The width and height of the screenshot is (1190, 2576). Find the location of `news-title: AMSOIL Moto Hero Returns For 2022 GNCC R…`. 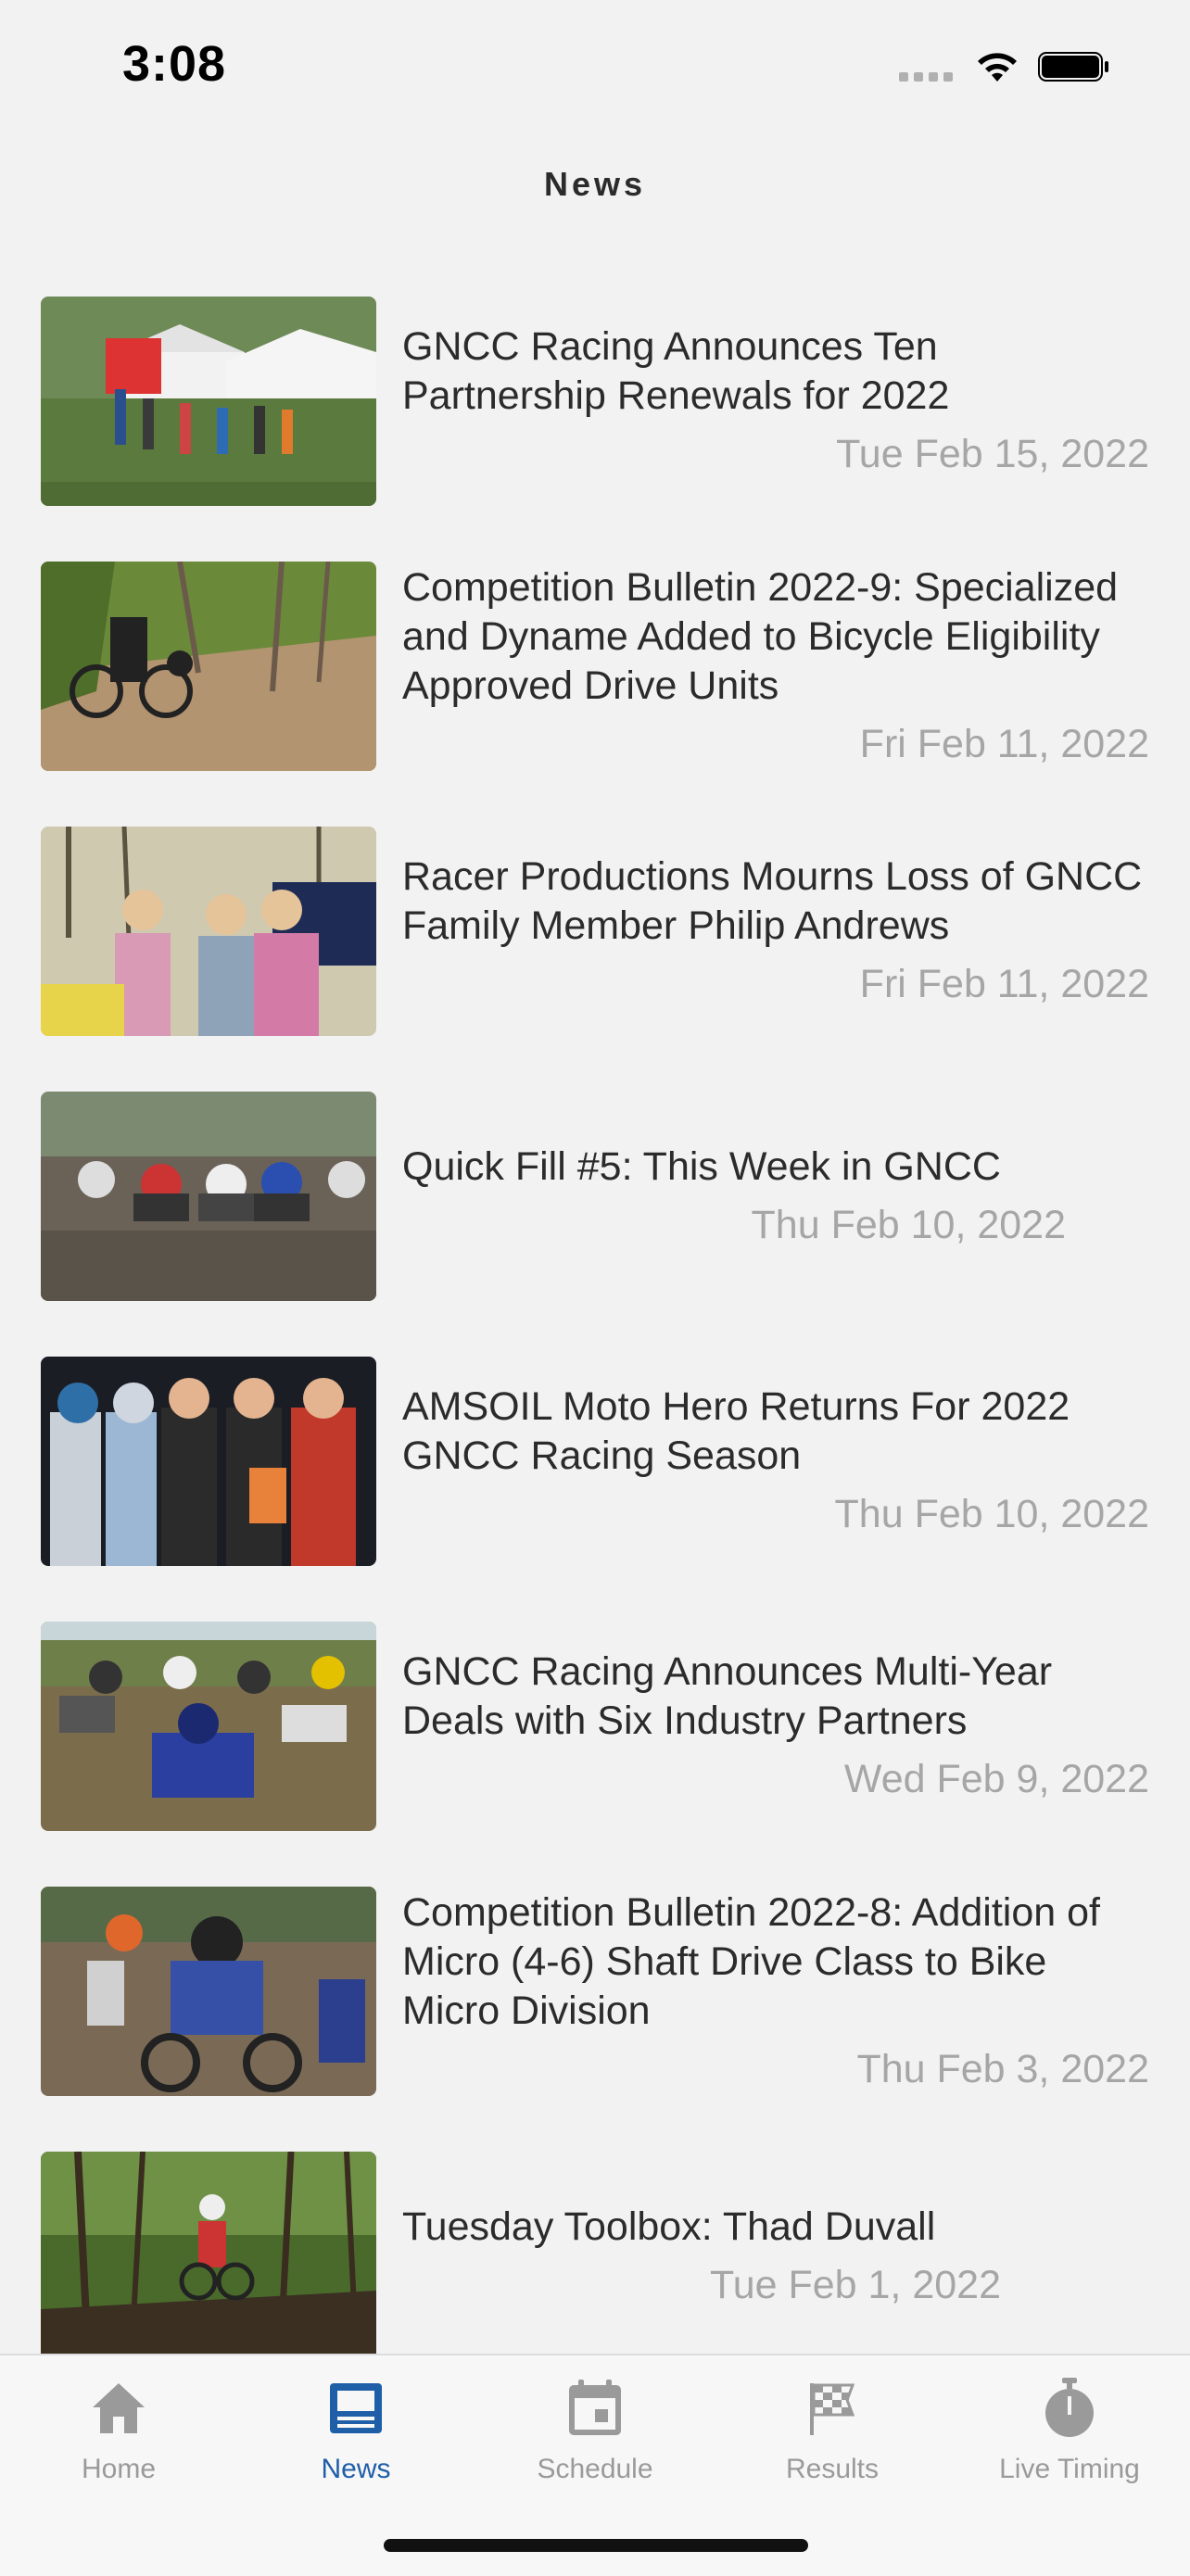

news-title: AMSOIL Moto Hero Returns For 2022 GNCC R… is located at coordinates (736, 1431).